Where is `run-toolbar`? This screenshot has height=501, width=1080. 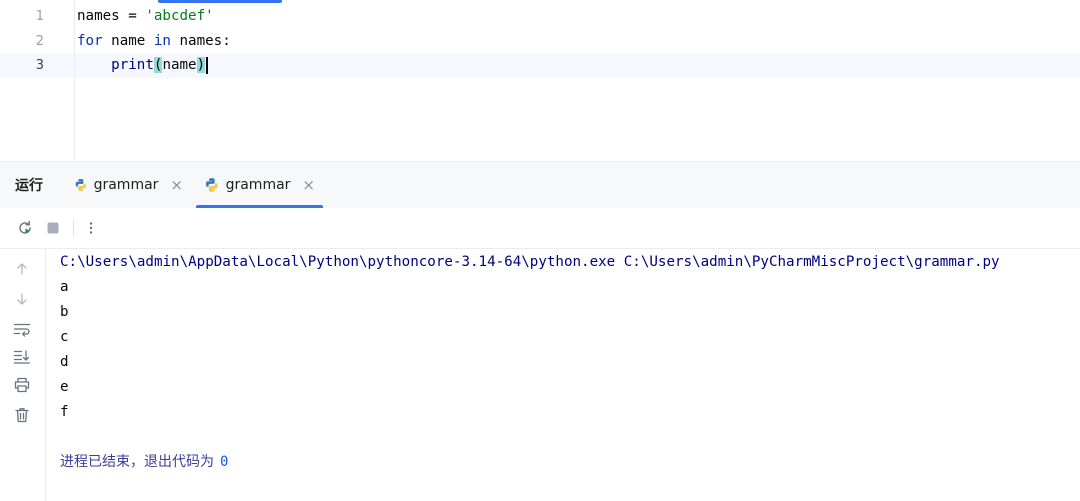
run-toolbar is located at coordinates (540, 228).